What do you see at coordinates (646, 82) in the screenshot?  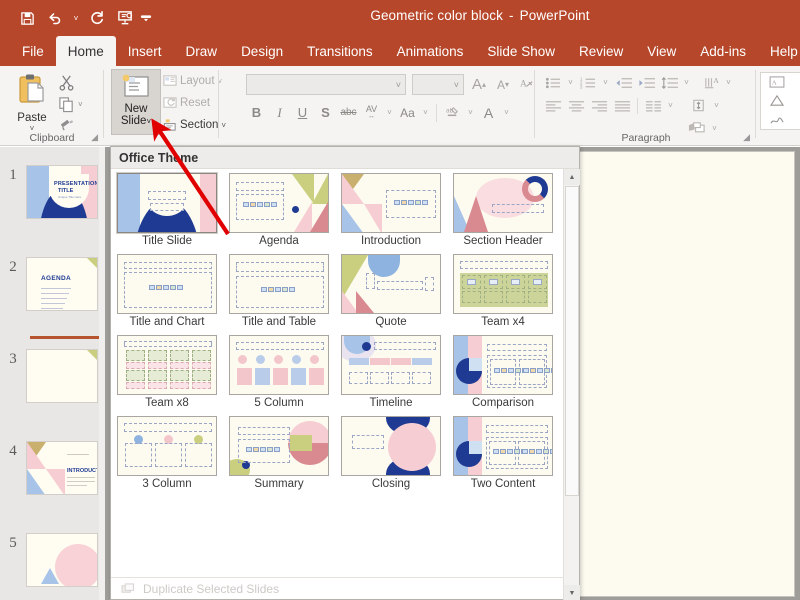 I see `increase-indent-button` at bounding box center [646, 82].